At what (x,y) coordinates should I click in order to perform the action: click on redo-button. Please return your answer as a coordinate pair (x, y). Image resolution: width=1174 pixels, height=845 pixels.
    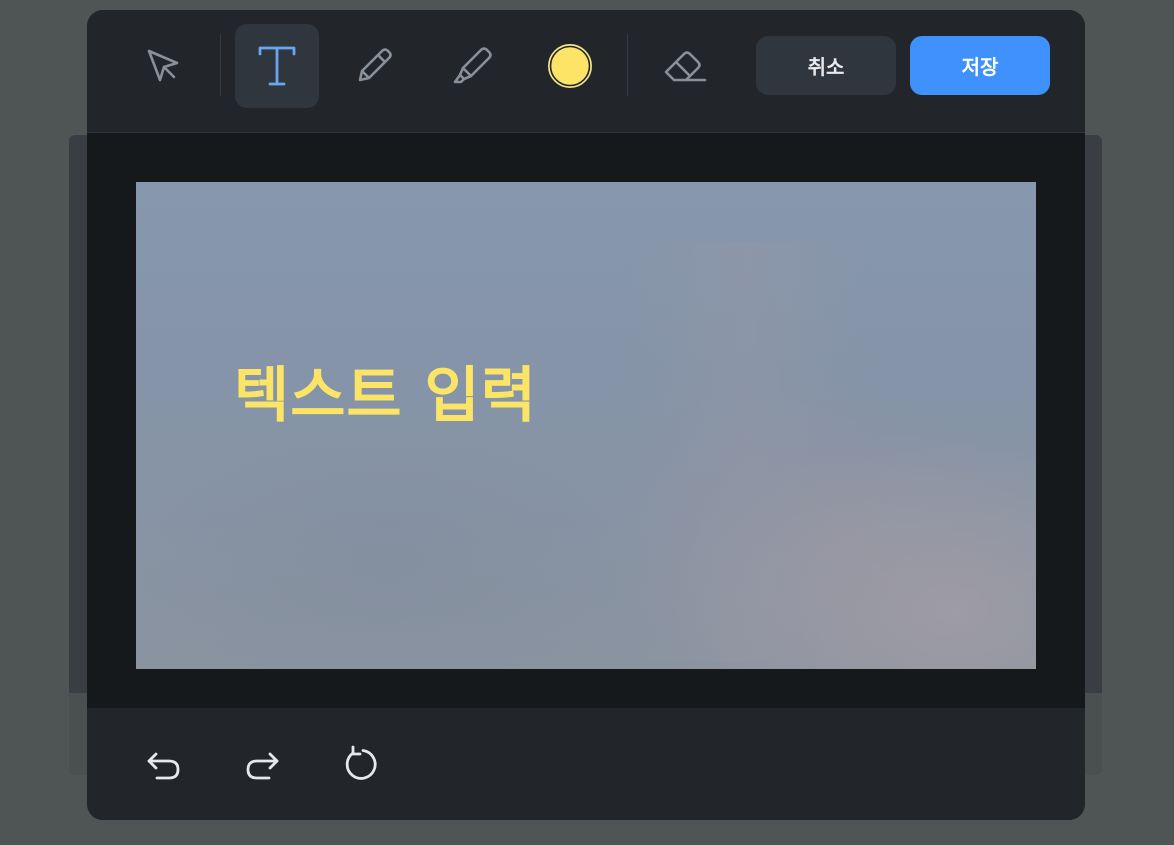
    Looking at the image, I should click on (262, 764).